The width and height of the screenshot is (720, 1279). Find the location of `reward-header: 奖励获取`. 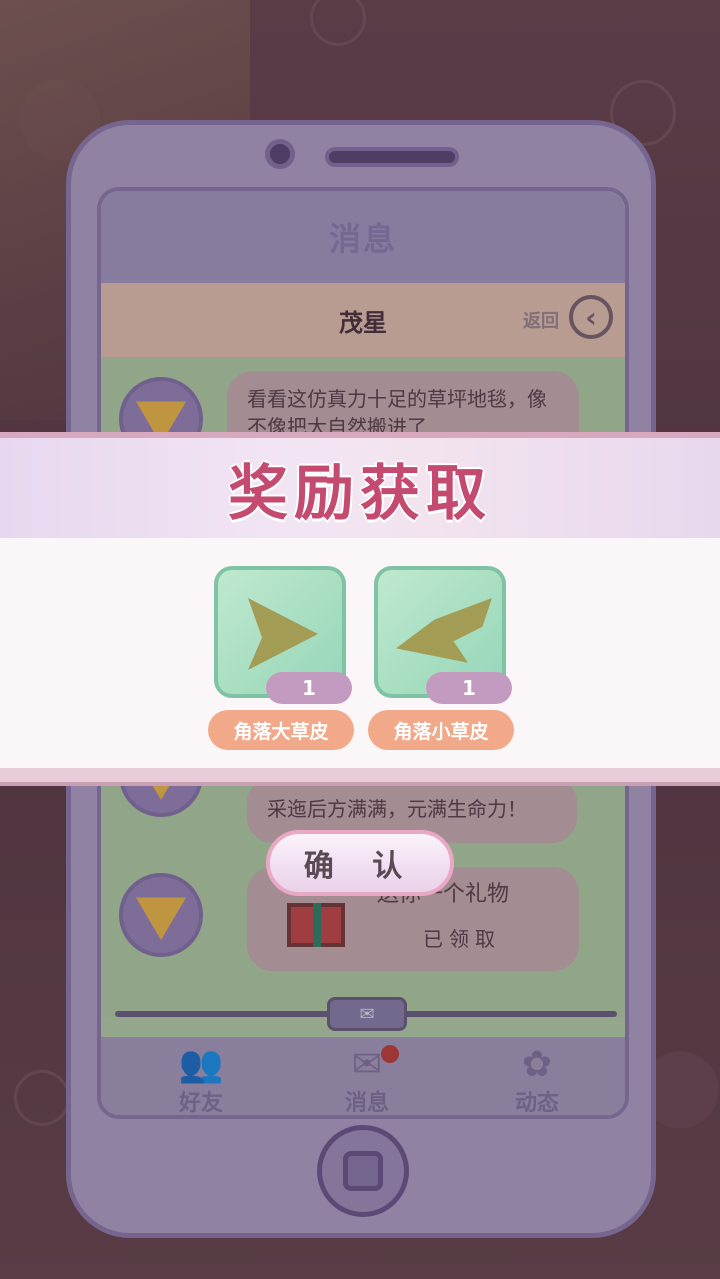

reward-header: 奖励获取 is located at coordinates (360, 485).